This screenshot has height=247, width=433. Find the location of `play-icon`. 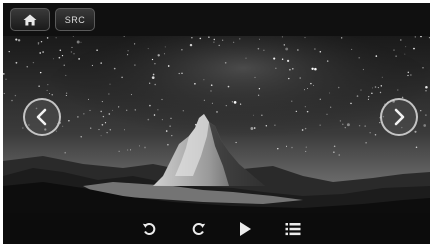

play-icon is located at coordinates (245, 229).